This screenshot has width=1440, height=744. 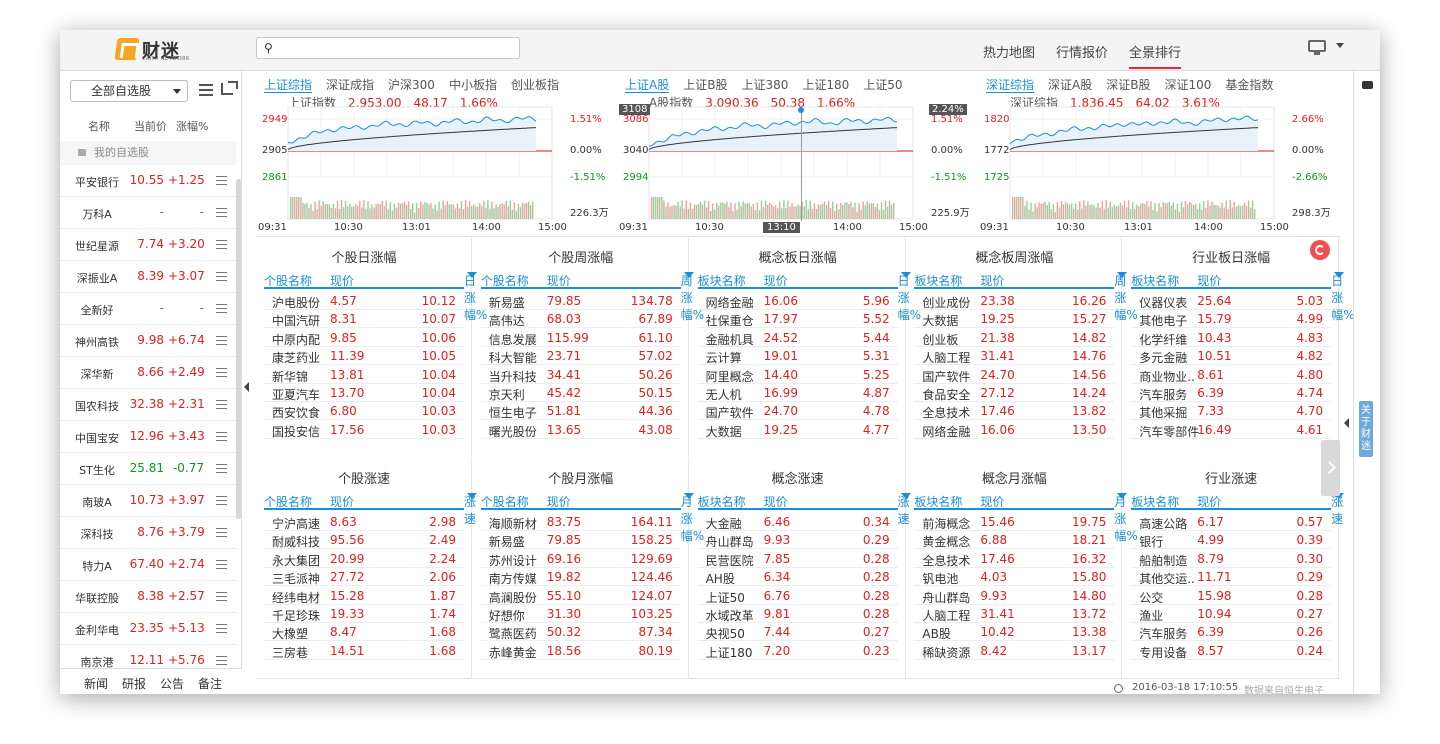 I want to click on board-row: 稀缺资源 8.42 13.17, so click(x=1014, y=651).